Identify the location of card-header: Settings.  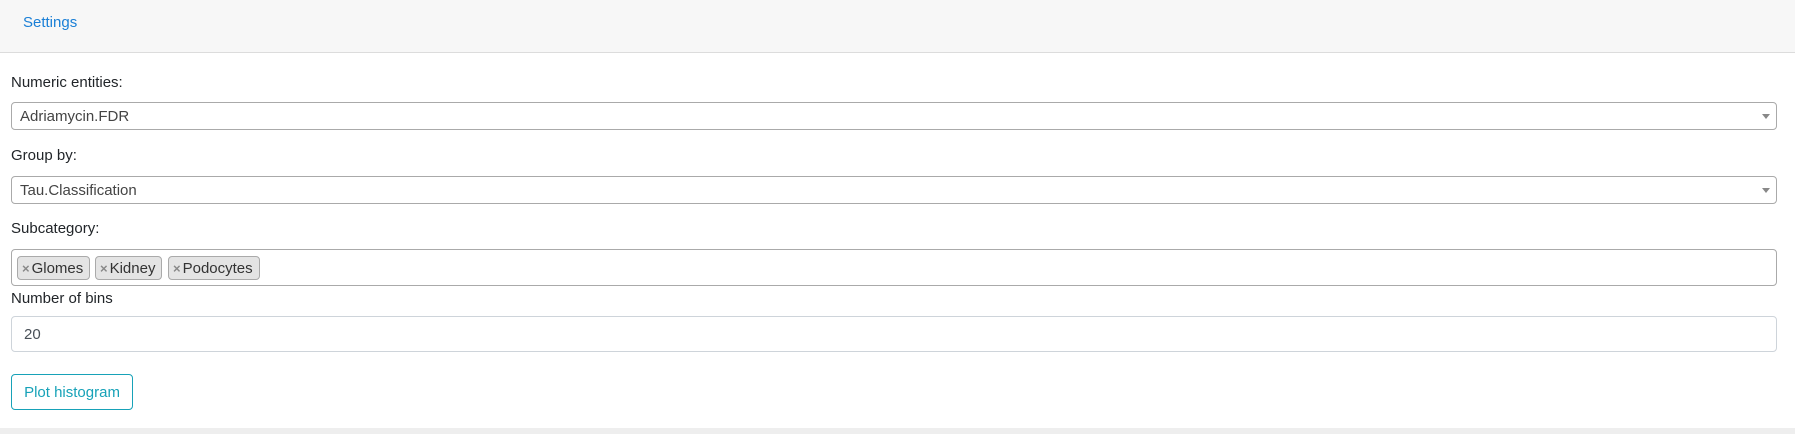
(897, 26).